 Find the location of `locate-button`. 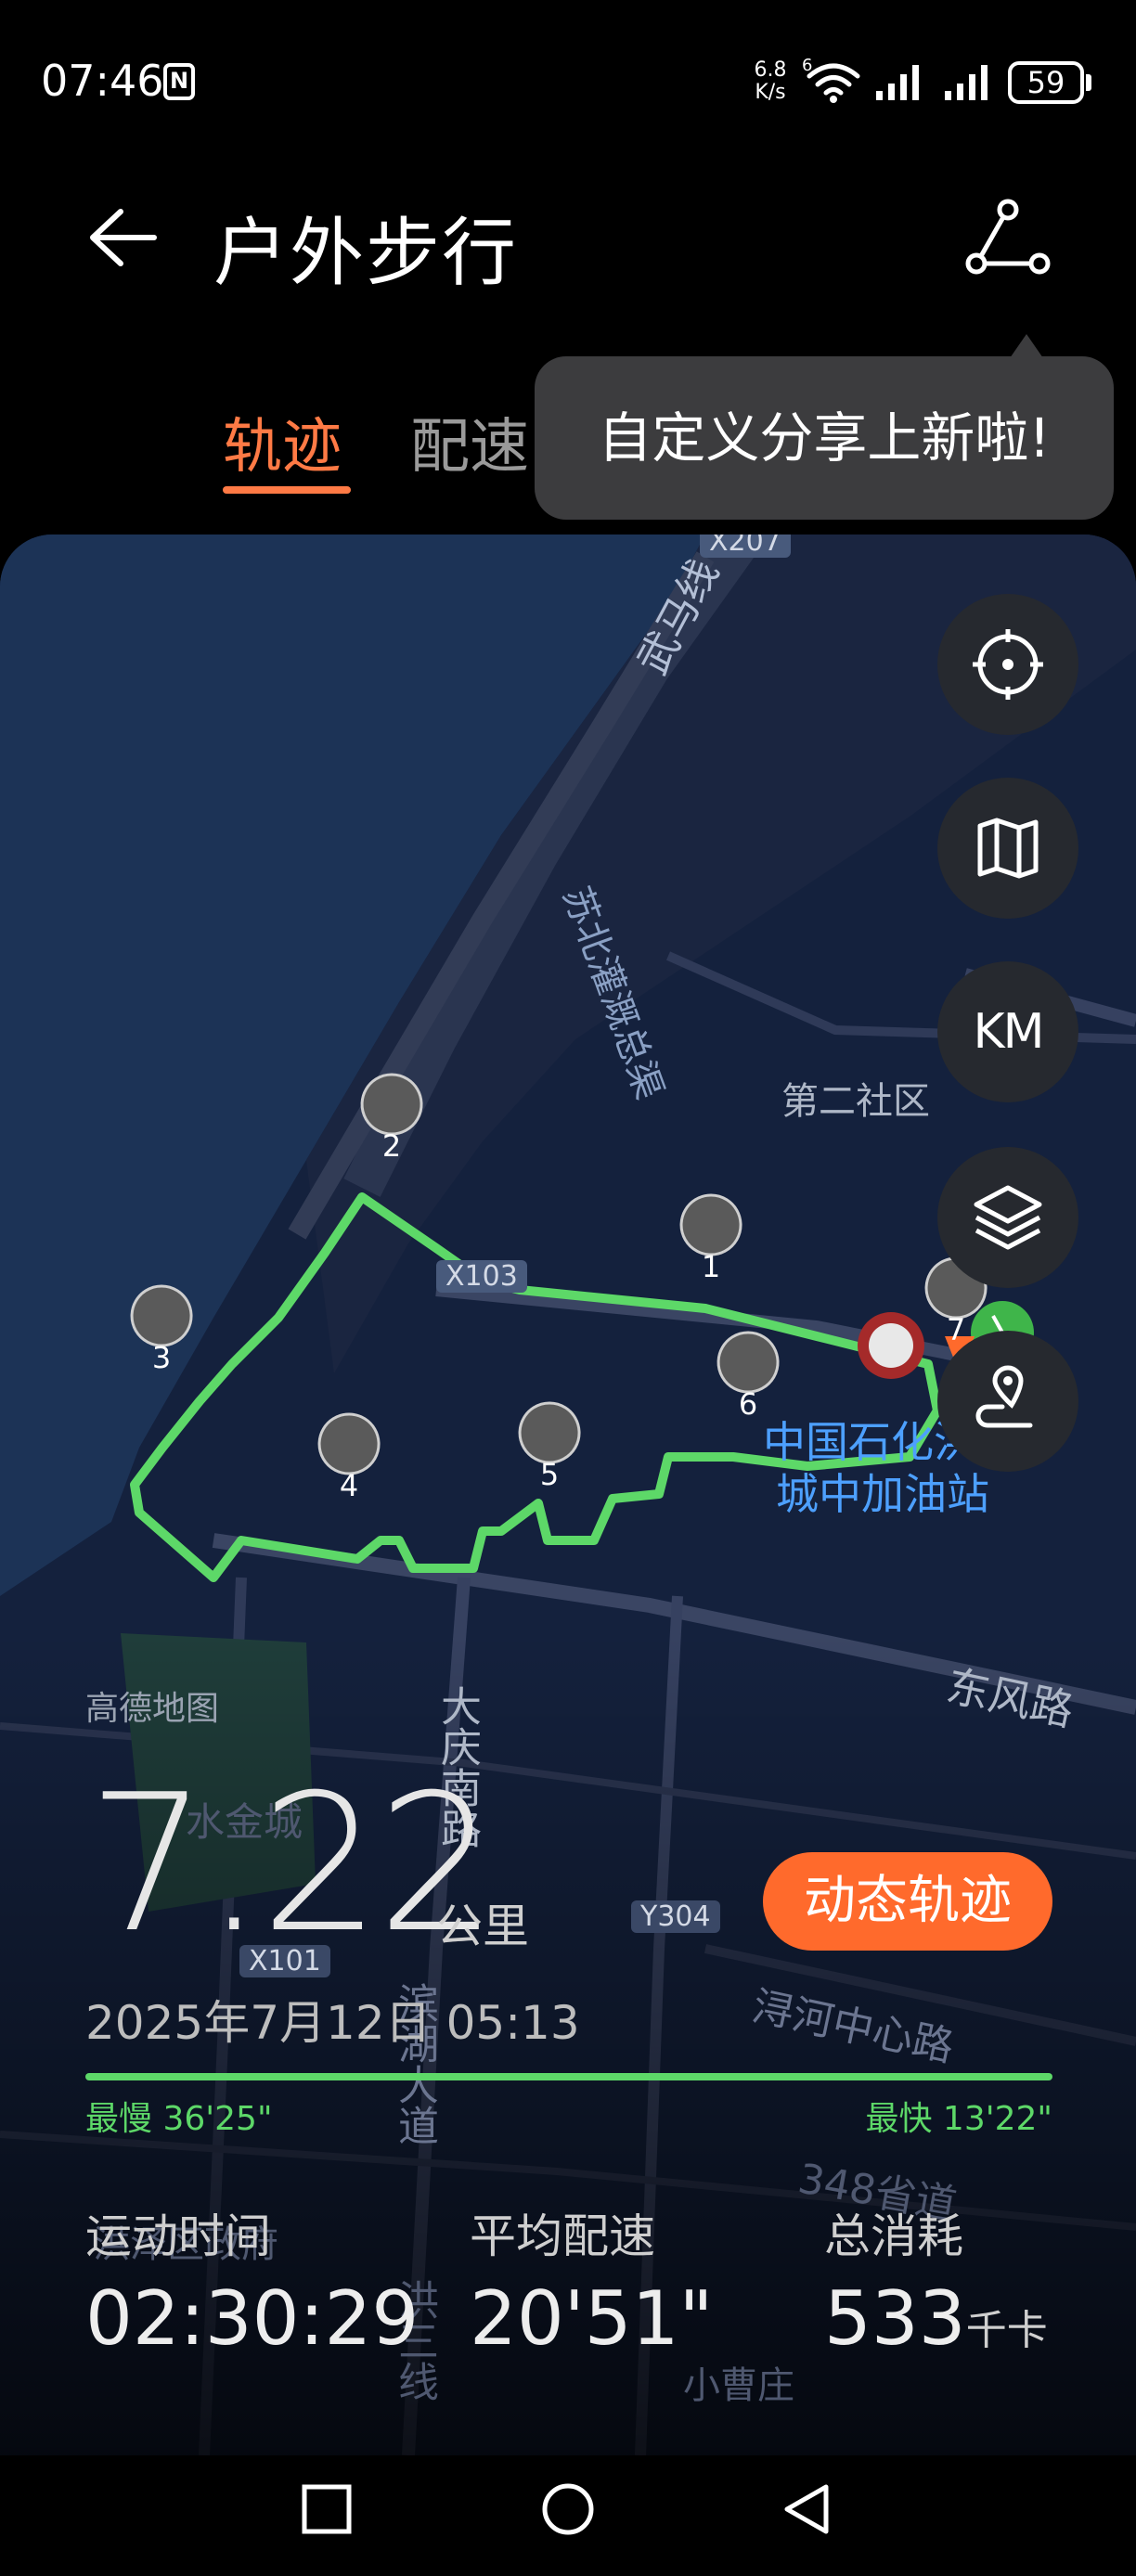

locate-button is located at coordinates (1007, 664).